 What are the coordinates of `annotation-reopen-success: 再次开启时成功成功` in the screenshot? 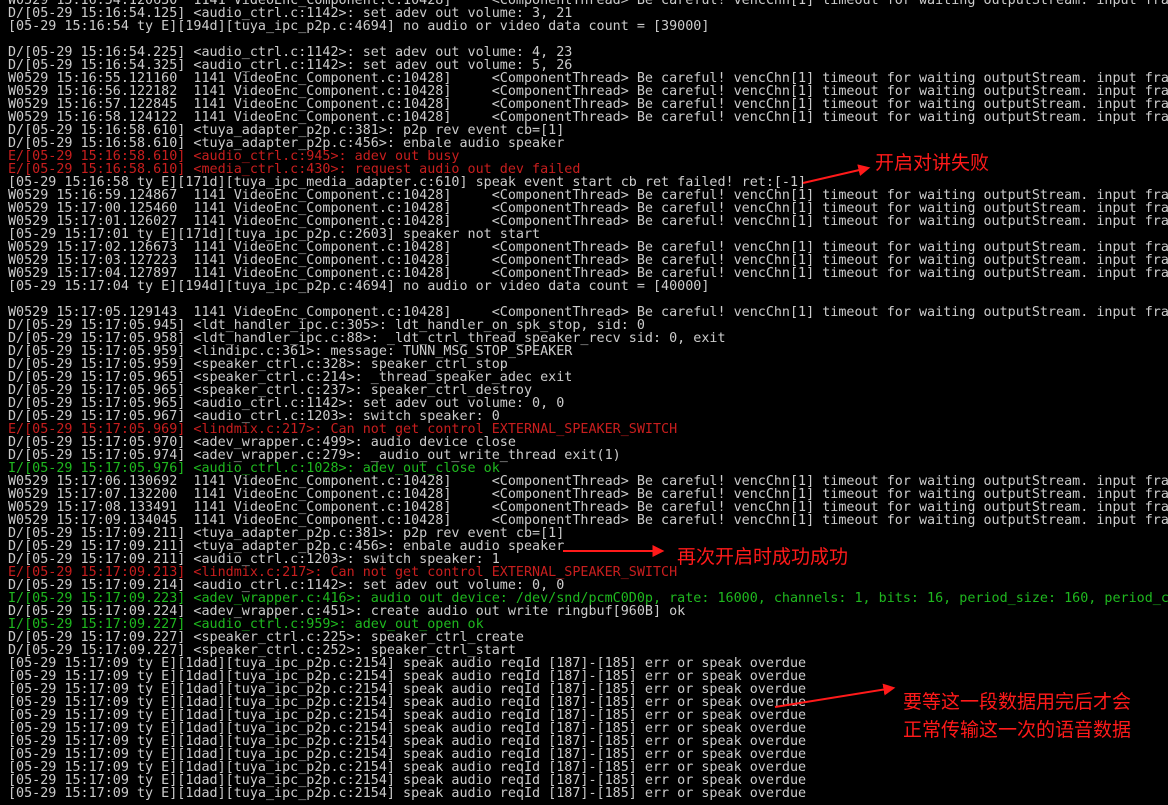 It's located at (763, 557).